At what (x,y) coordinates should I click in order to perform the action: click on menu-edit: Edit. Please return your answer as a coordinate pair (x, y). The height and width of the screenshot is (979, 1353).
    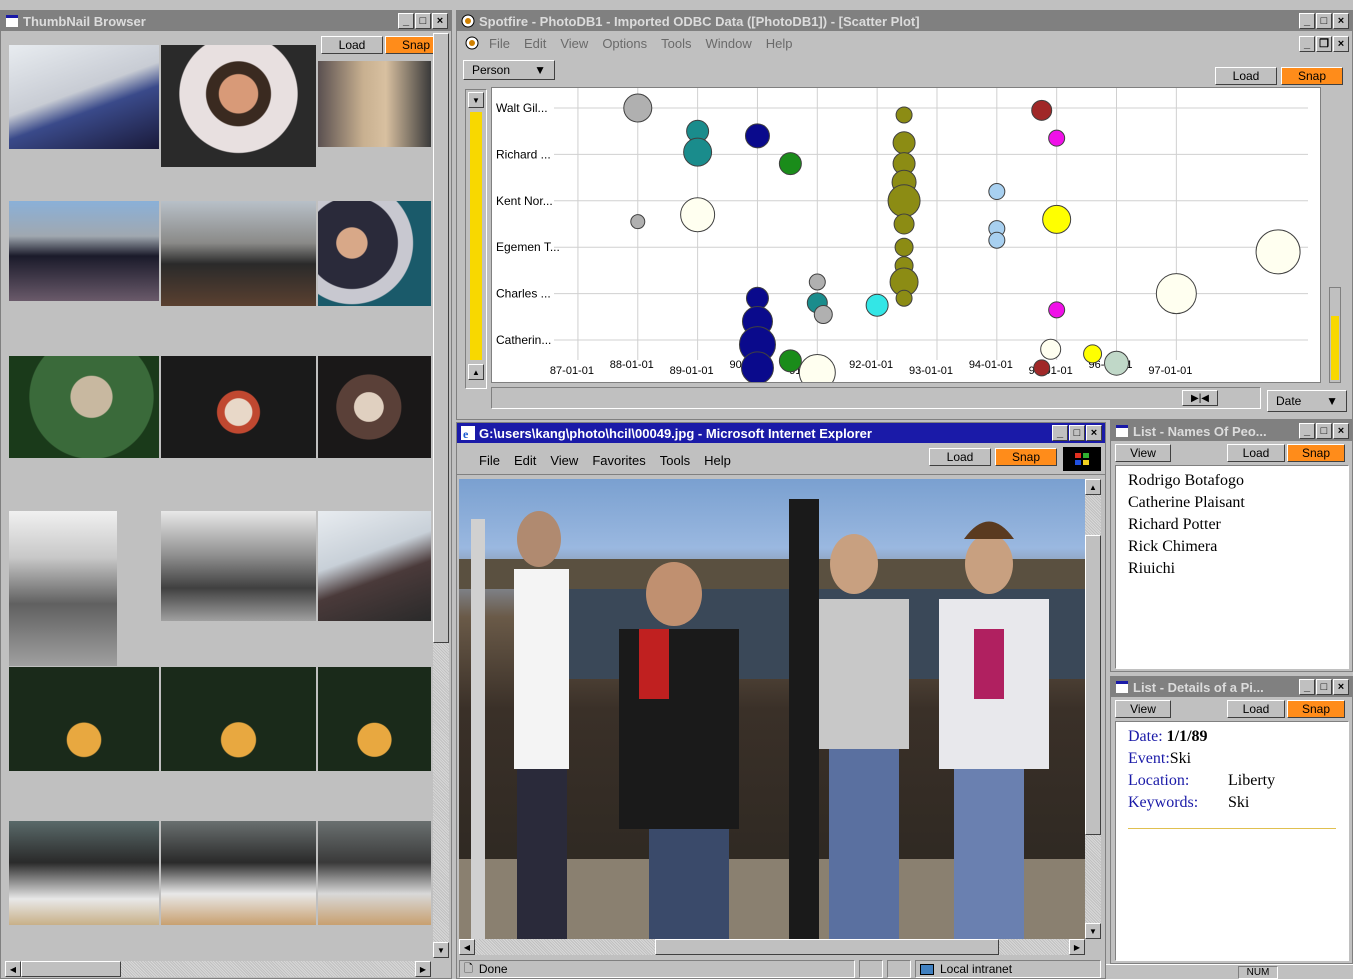
    Looking at the image, I should click on (535, 43).